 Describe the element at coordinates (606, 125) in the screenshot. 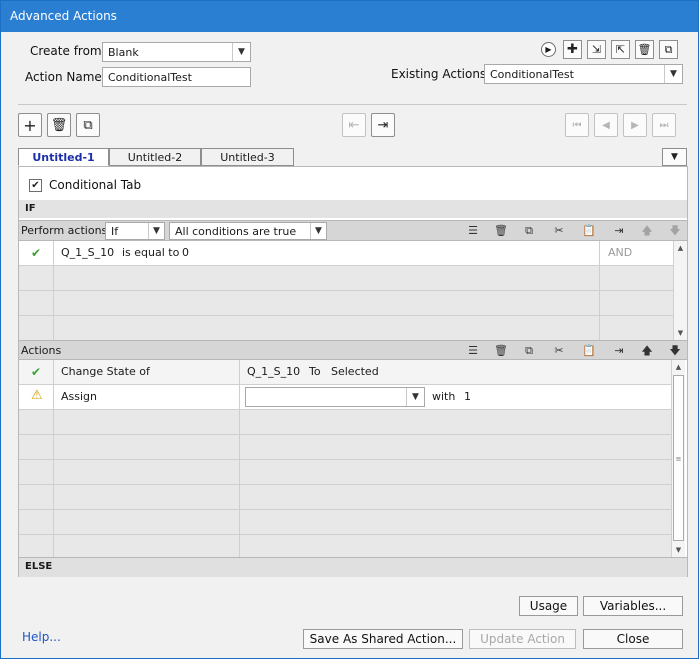

I see `prev-icon: ◀` at that location.